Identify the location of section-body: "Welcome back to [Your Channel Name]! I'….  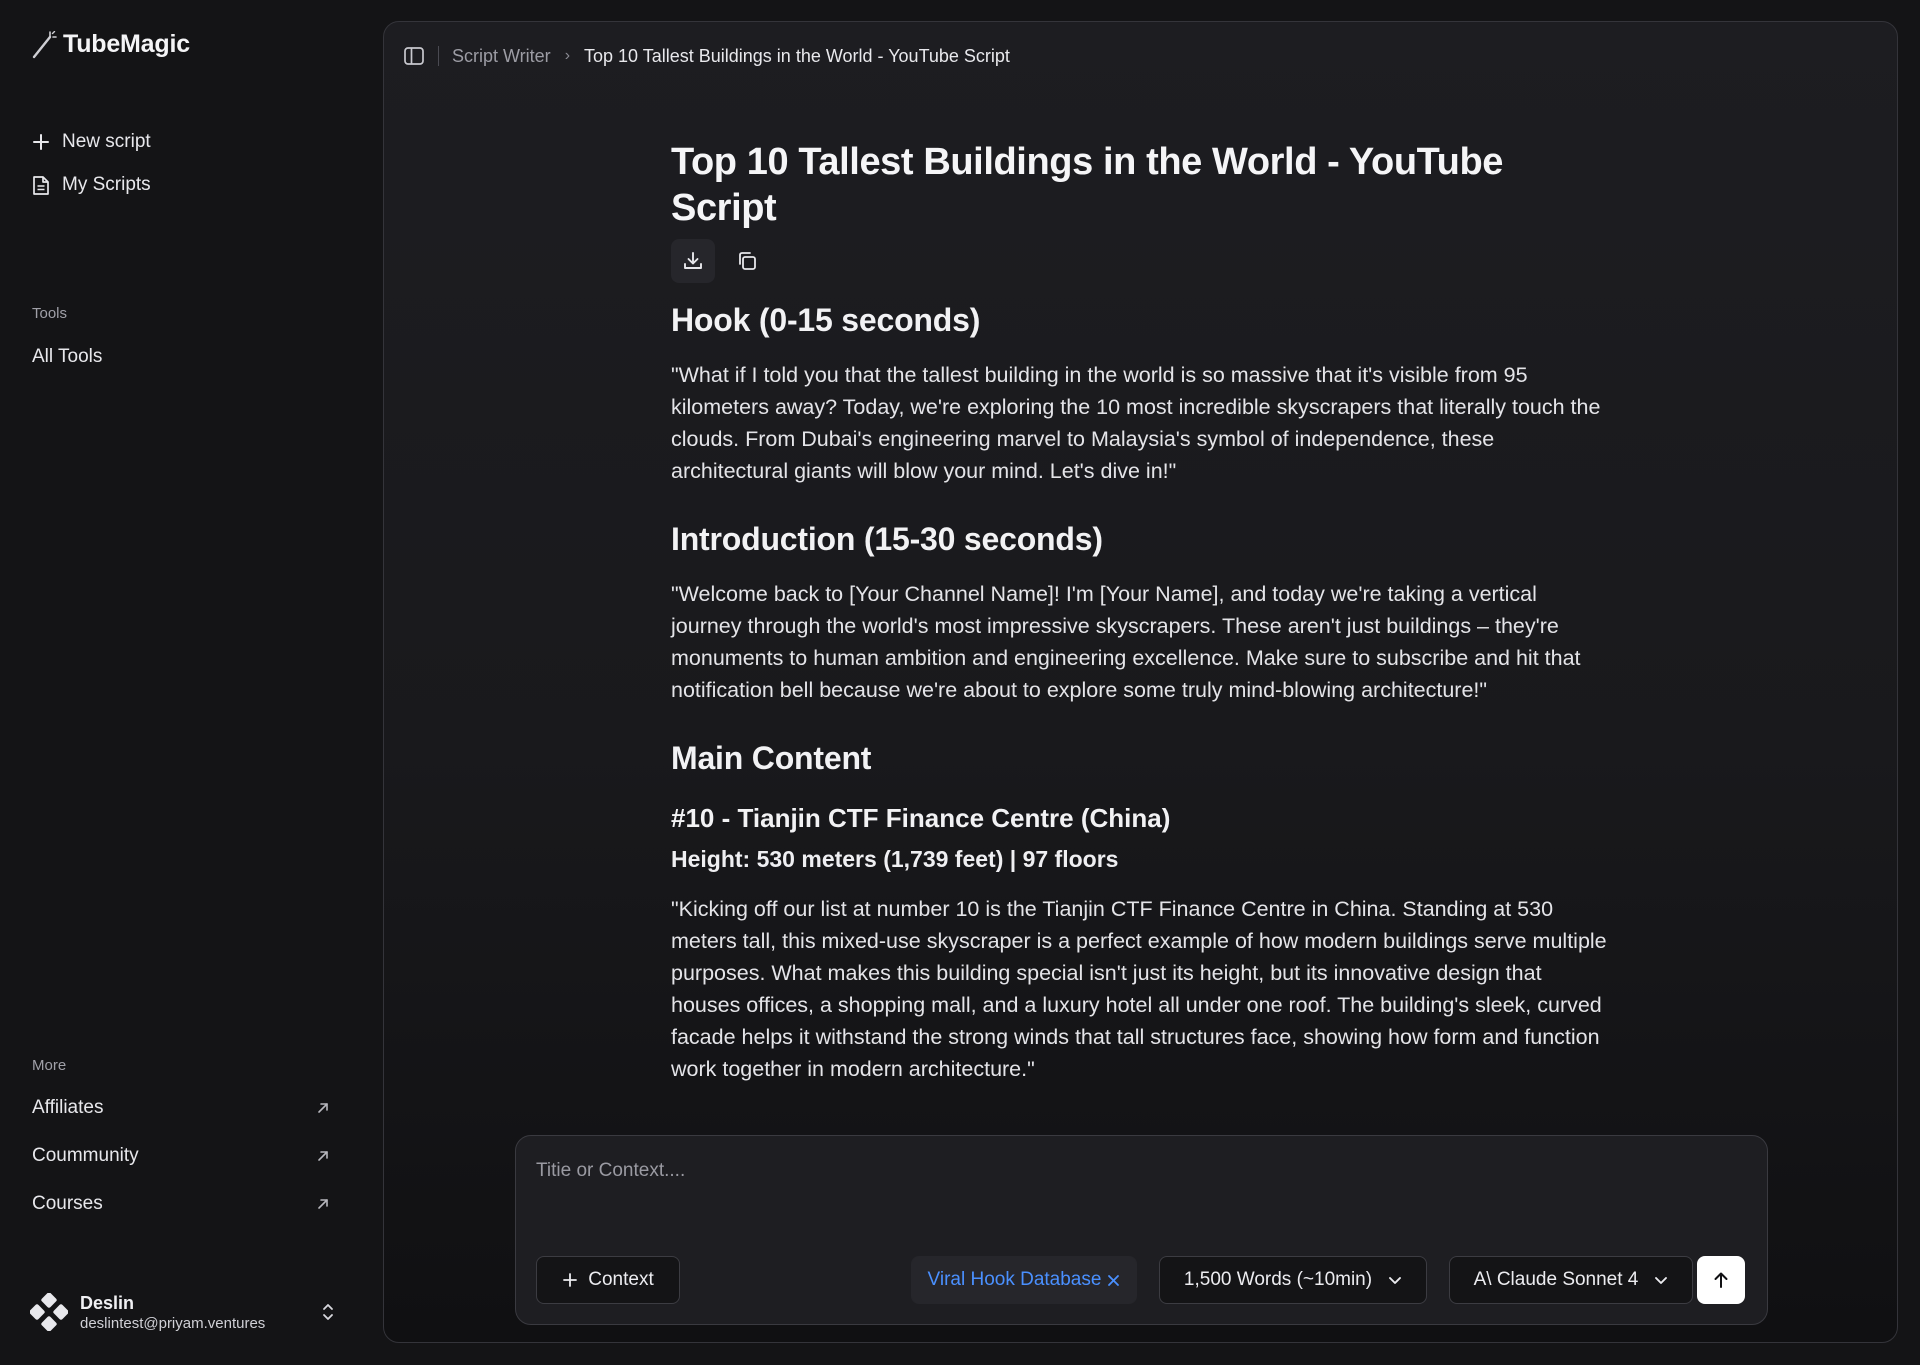
(1126, 642).